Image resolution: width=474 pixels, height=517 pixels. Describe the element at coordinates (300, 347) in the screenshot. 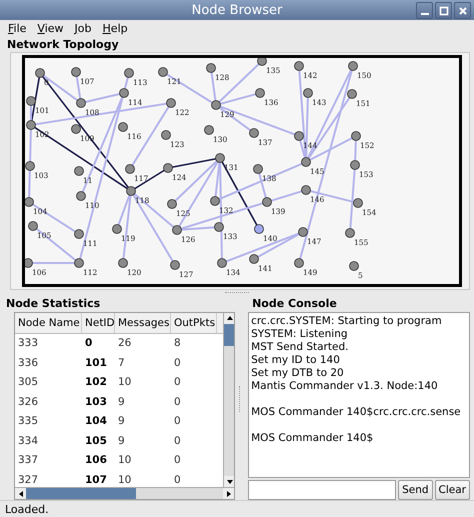

I see `console-line: MST Send Started.` at that location.